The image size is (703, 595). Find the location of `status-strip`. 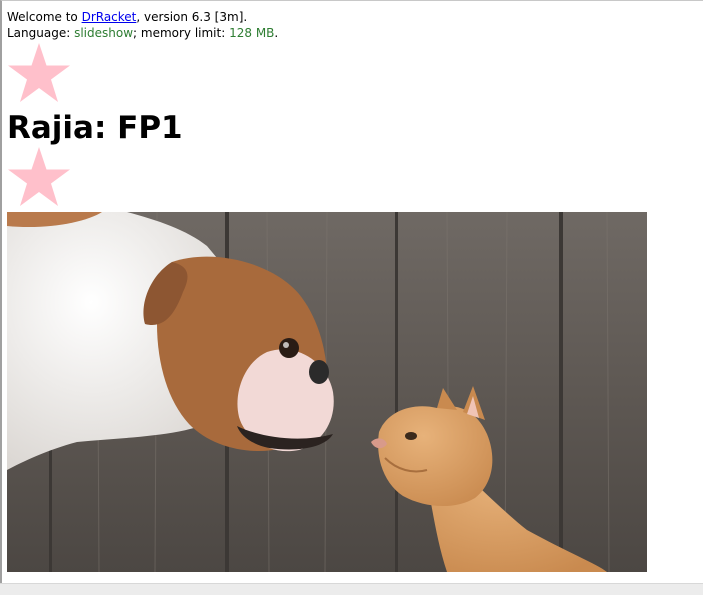

status-strip is located at coordinates (351, 589).